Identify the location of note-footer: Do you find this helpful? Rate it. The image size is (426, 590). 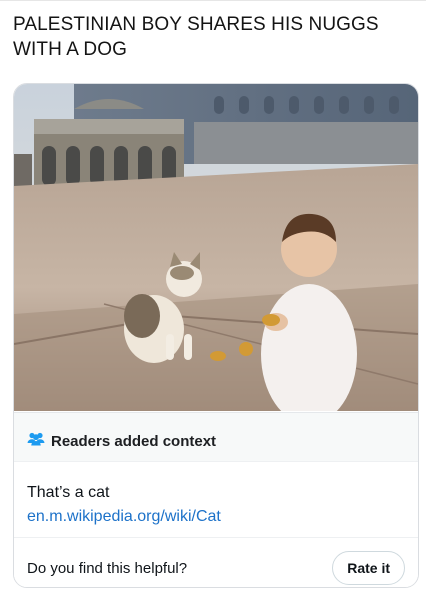
(216, 562).